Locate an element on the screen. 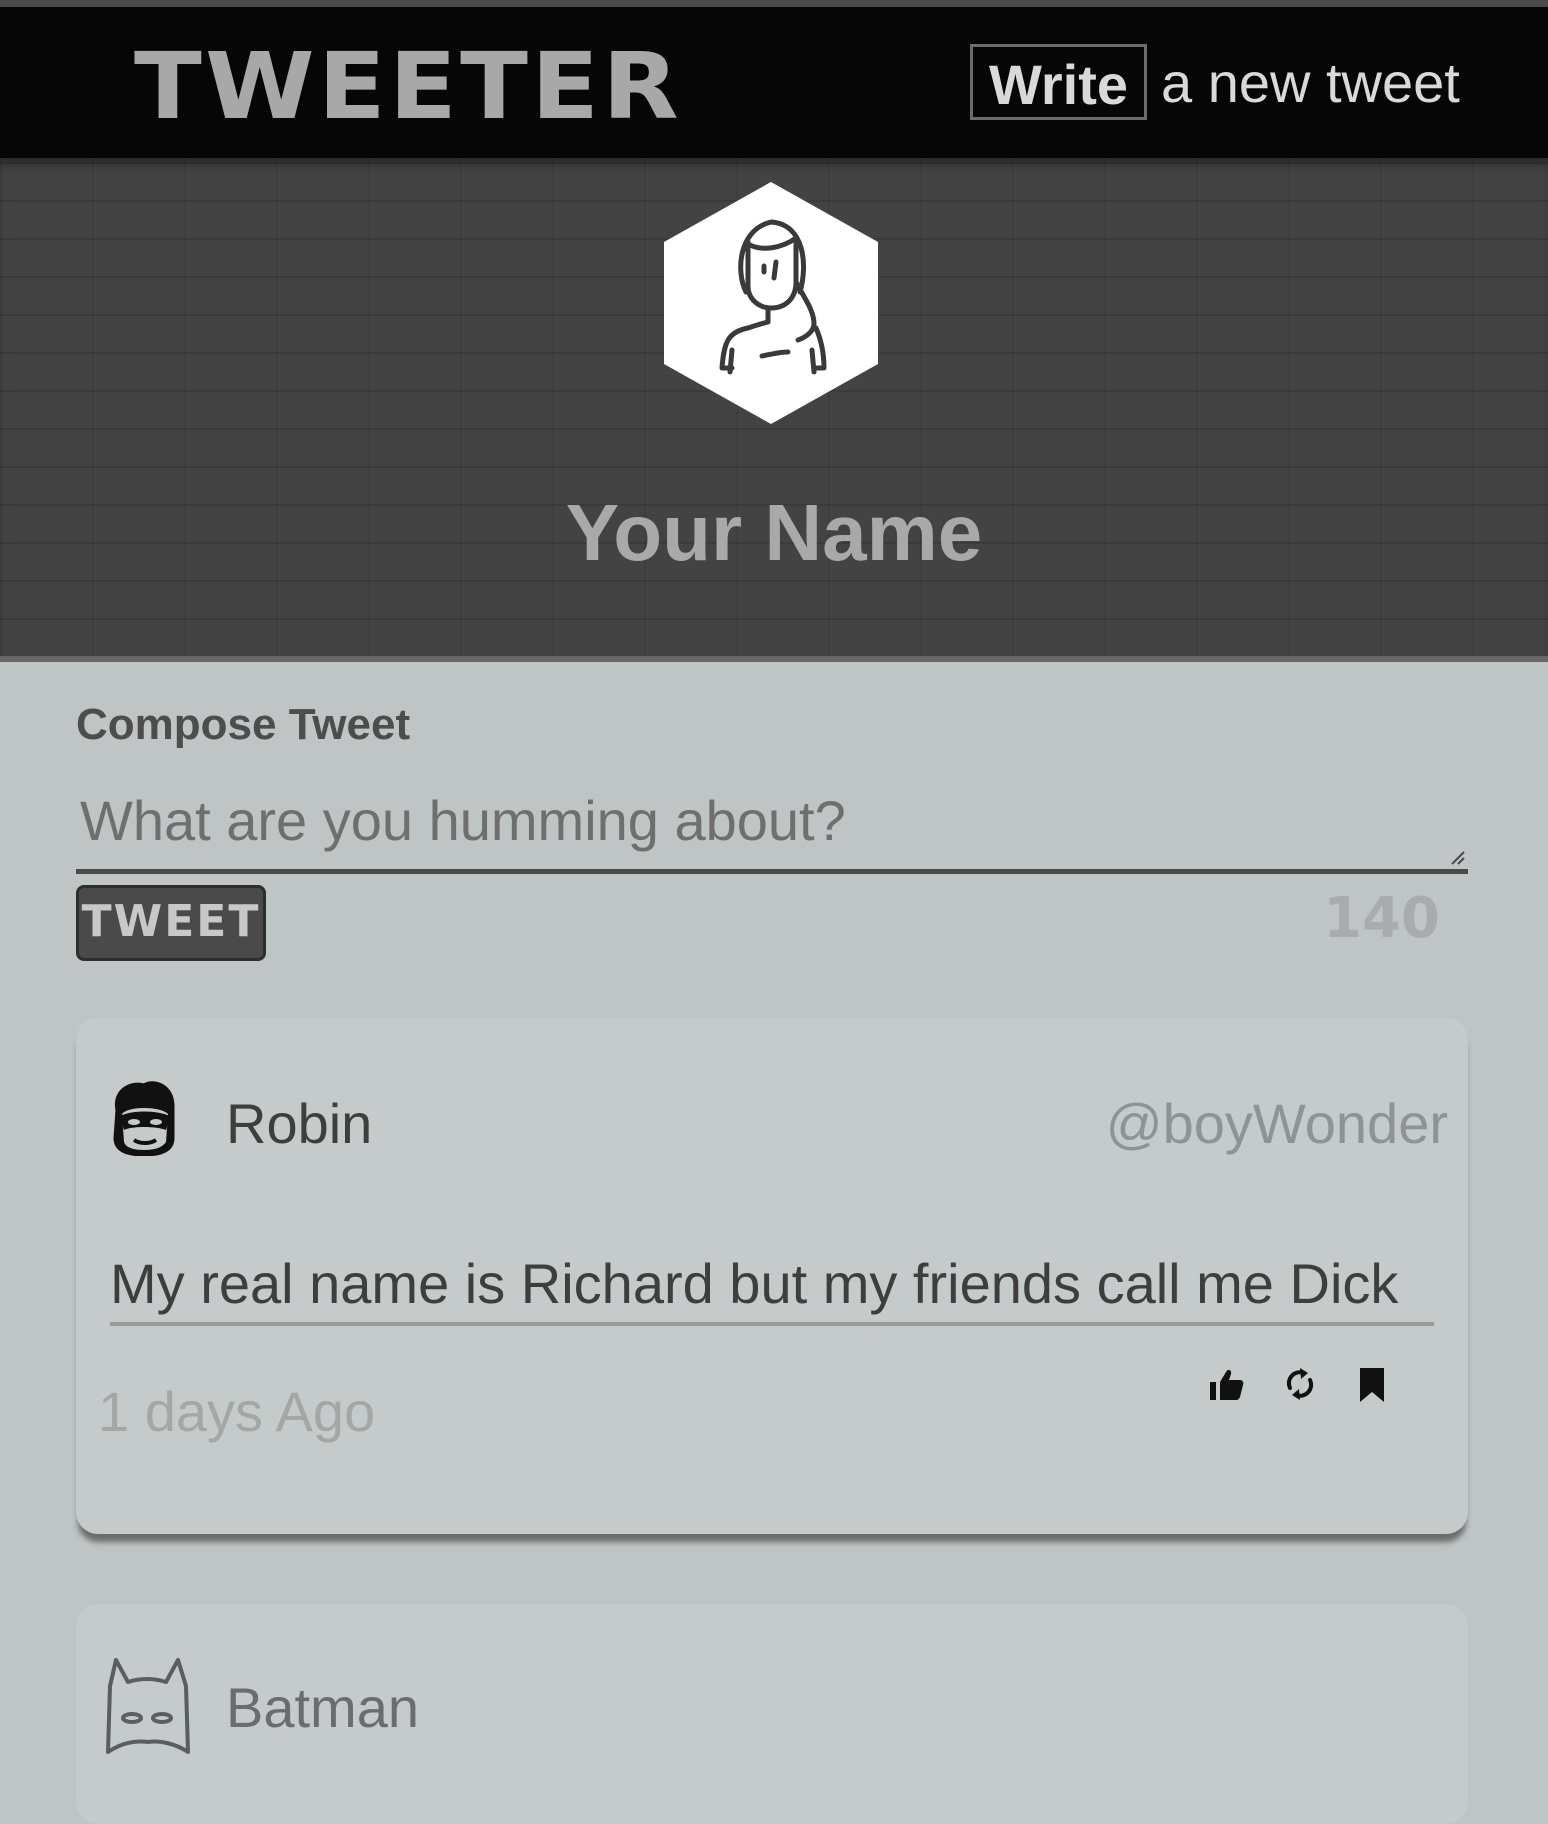  write-rest-label: a new tweet is located at coordinates (1310, 82).